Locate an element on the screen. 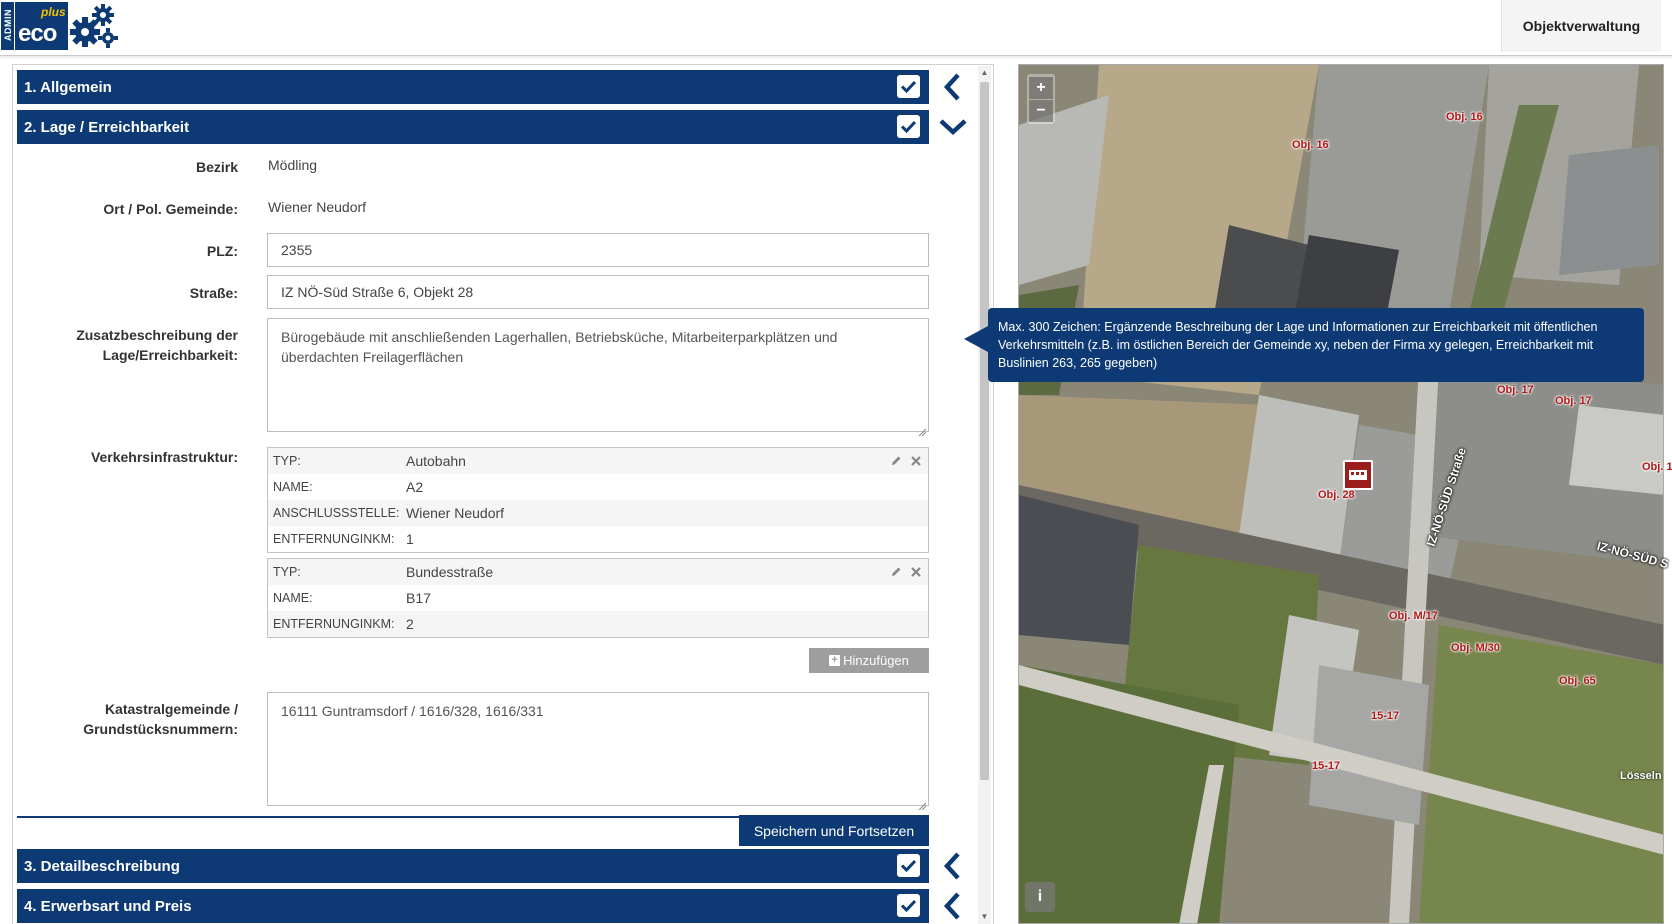 This screenshot has width=1672, height=924. infra-row: ENTFERNUNGINKM: 2 is located at coordinates (598, 624).